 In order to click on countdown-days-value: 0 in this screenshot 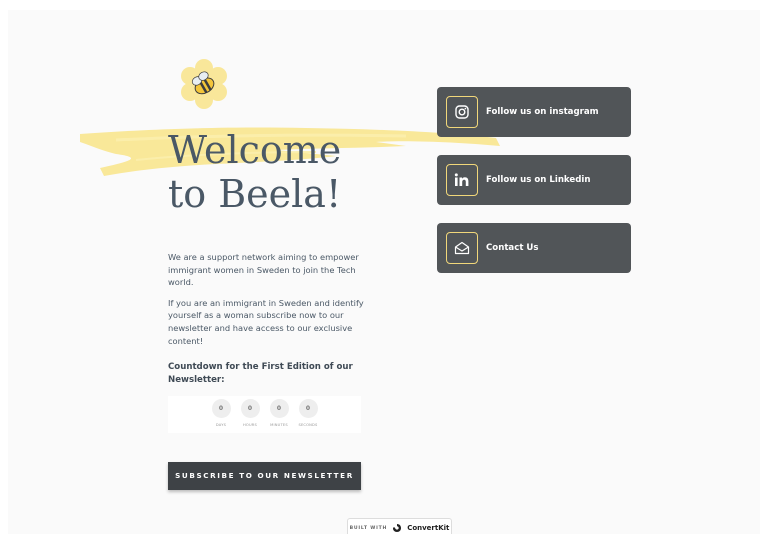, I will do `click(221, 408)`.